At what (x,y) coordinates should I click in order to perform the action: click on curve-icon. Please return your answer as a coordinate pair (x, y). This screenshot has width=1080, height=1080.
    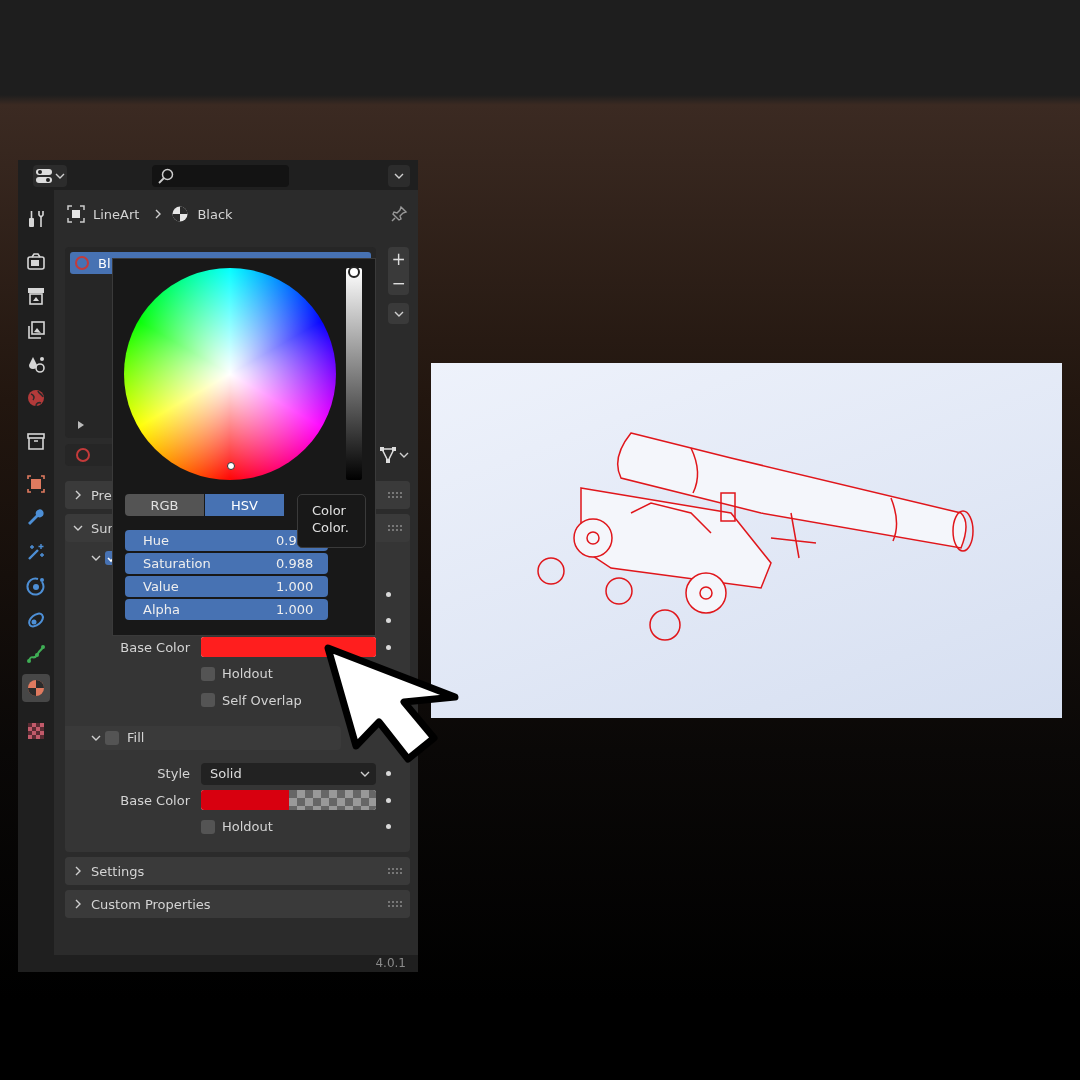
    Looking at the image, I should click on (36, 654).